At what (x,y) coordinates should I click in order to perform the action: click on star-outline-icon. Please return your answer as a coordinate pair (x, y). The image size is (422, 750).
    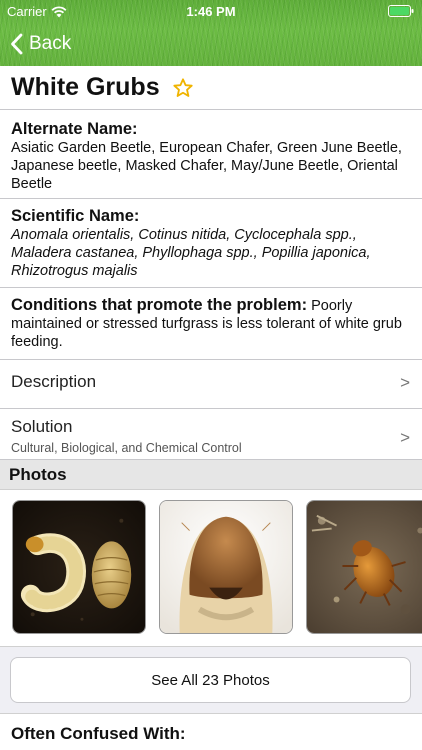
    Looking at the image, I should click on (183, 88).